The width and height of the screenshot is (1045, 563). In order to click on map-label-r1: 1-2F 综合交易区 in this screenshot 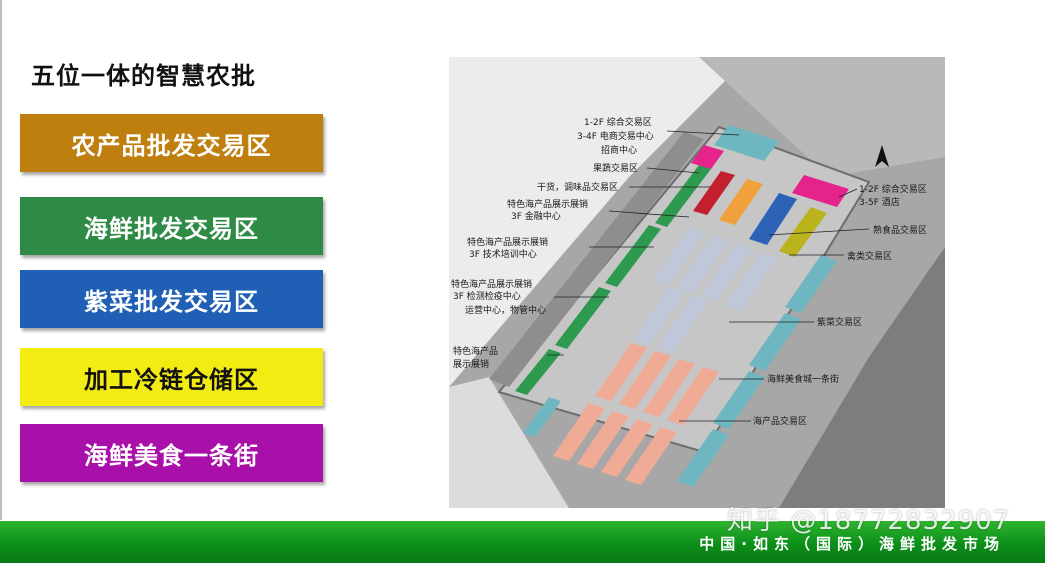, I will do `click(893, 189)`.